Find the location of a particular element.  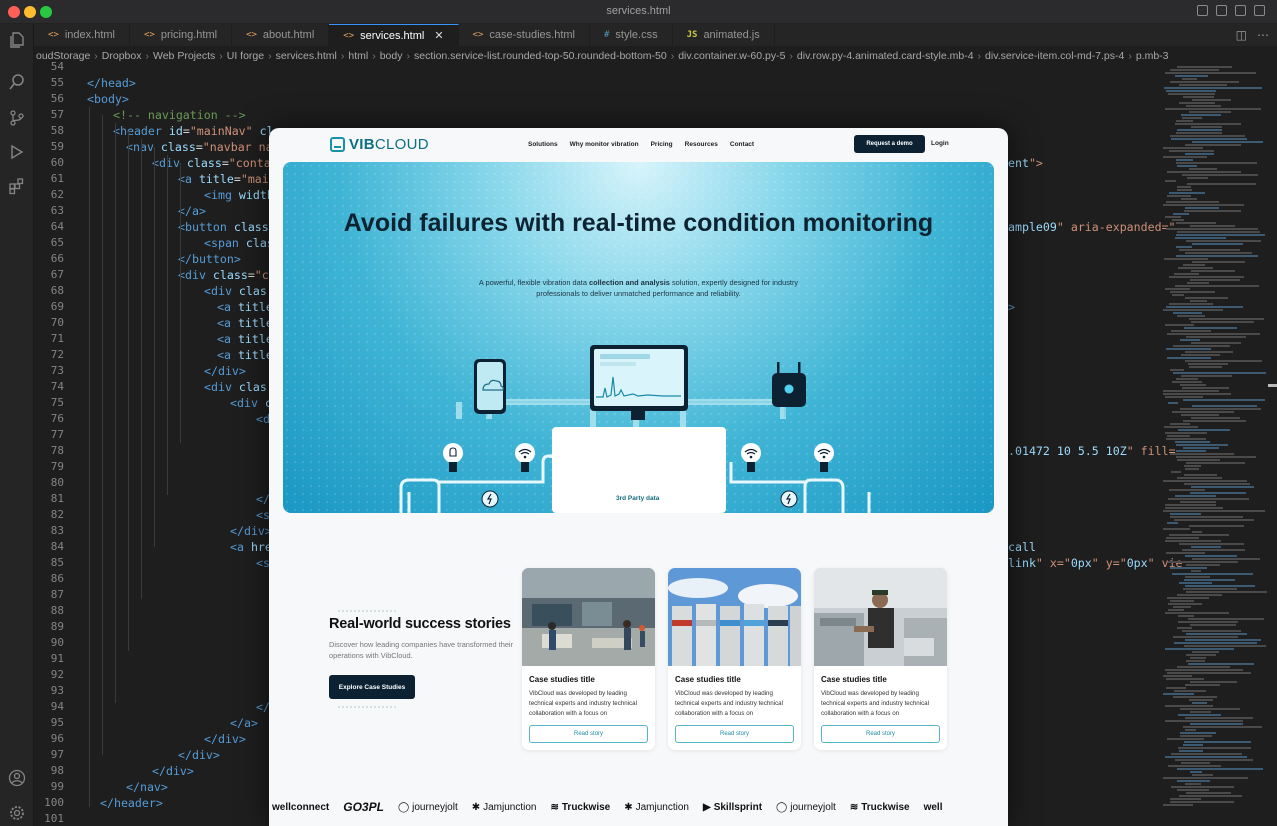

account-icon is located at coordinates (17, 778).